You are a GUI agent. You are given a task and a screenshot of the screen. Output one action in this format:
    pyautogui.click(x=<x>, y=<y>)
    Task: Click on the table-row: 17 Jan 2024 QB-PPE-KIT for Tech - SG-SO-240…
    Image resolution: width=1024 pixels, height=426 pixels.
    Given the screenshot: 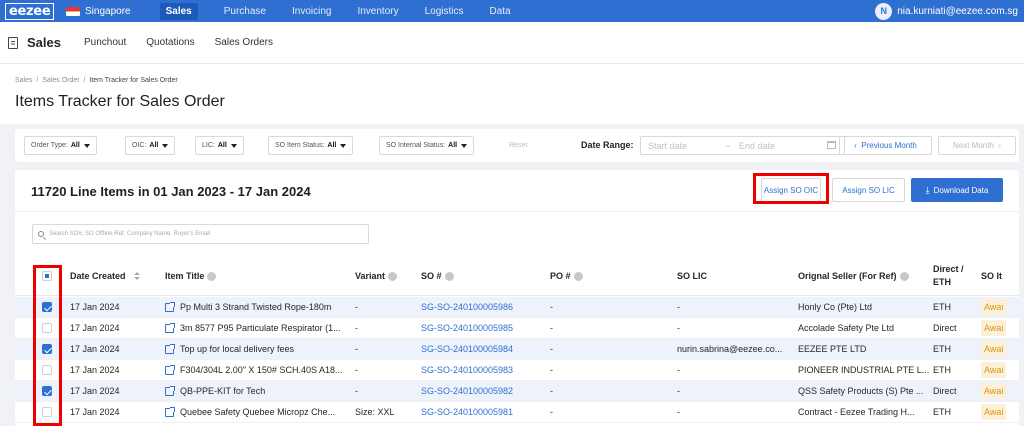 What is the action you would take?
    pyautogui.click(x=517, y=391)
    